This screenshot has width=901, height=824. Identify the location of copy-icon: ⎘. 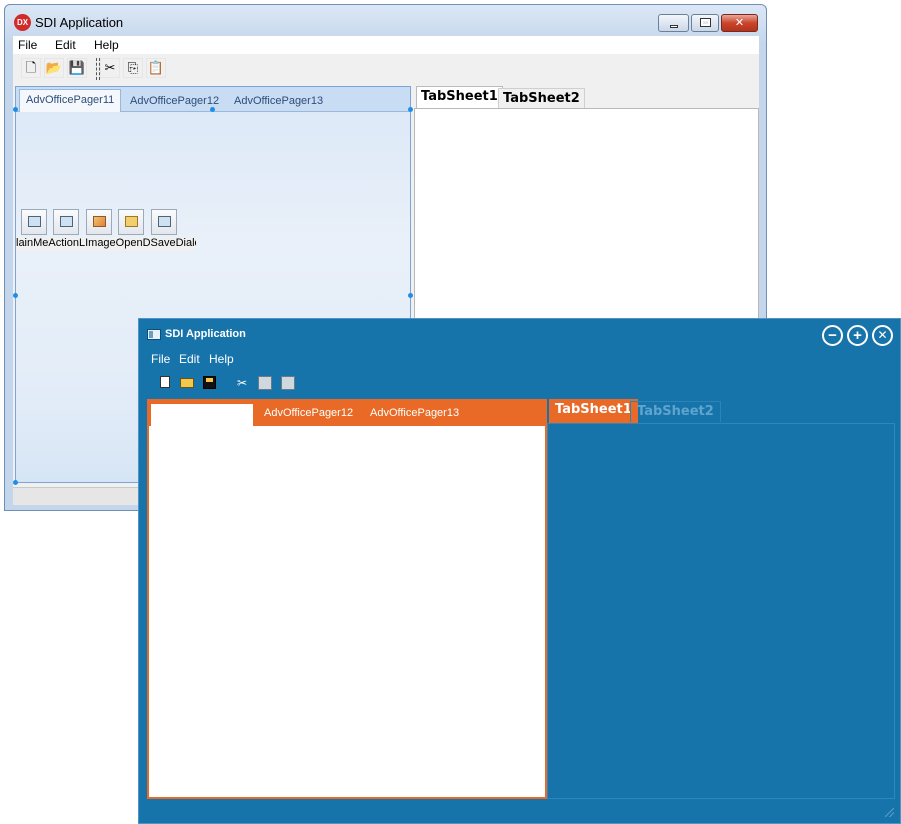
(133, 68).